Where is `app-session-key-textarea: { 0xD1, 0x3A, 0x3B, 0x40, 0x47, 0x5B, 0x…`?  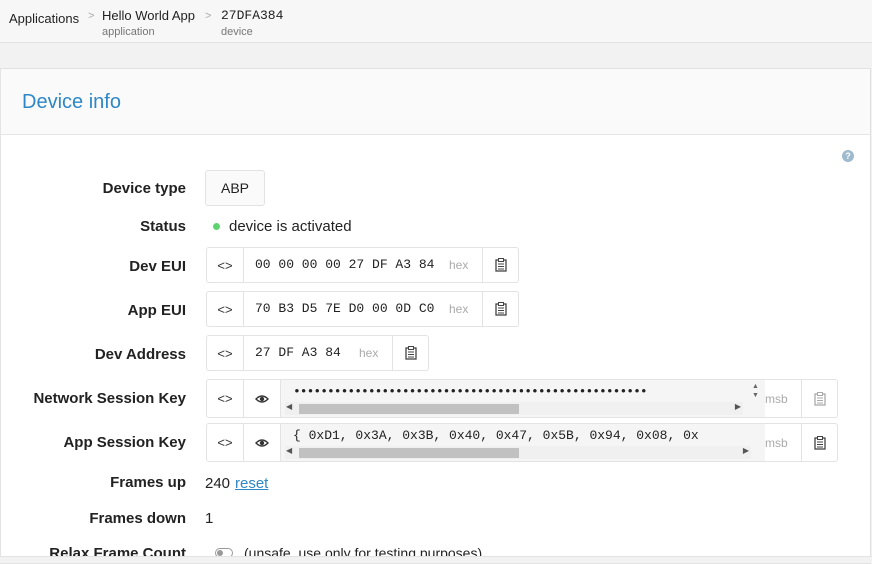 app-session-key-textarea: { 0xD1, 0x3A, 0x3B, 0x40, 0x47, 0x5B, 0x… is located at coordinates (523, 442).